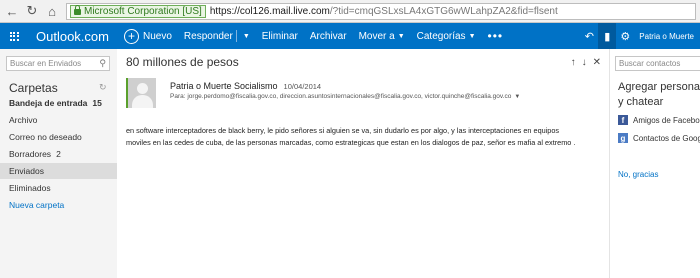 This screenshot has width=700, height=278. I want to click on message-subject: 80 millones de pesos, so click(182, 62).